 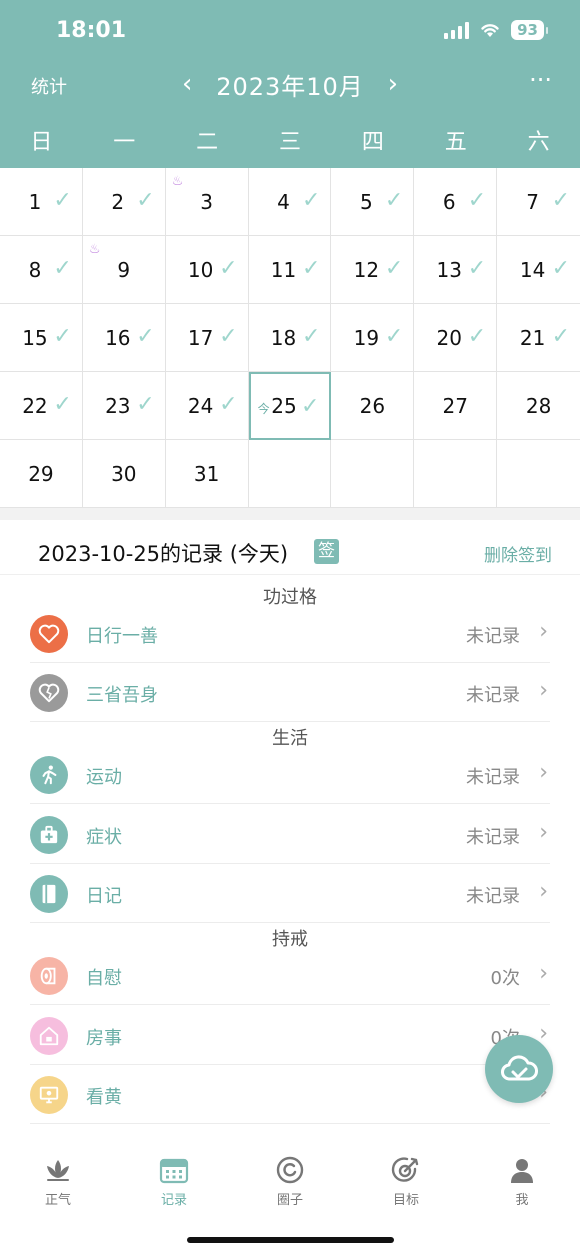 I want to click on calendar-day: 6 ✓, so click(x=456, y=202).